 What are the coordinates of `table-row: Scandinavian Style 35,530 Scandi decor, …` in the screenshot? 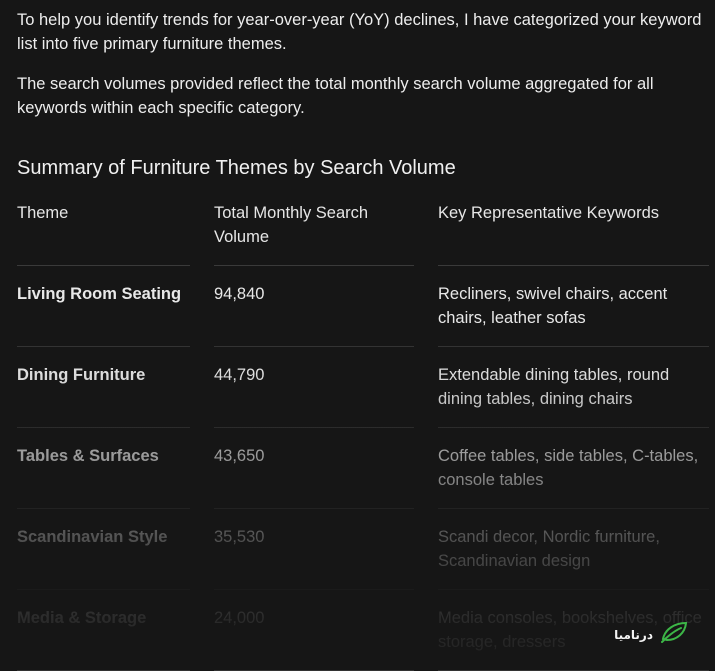 It's located at (363, 549).